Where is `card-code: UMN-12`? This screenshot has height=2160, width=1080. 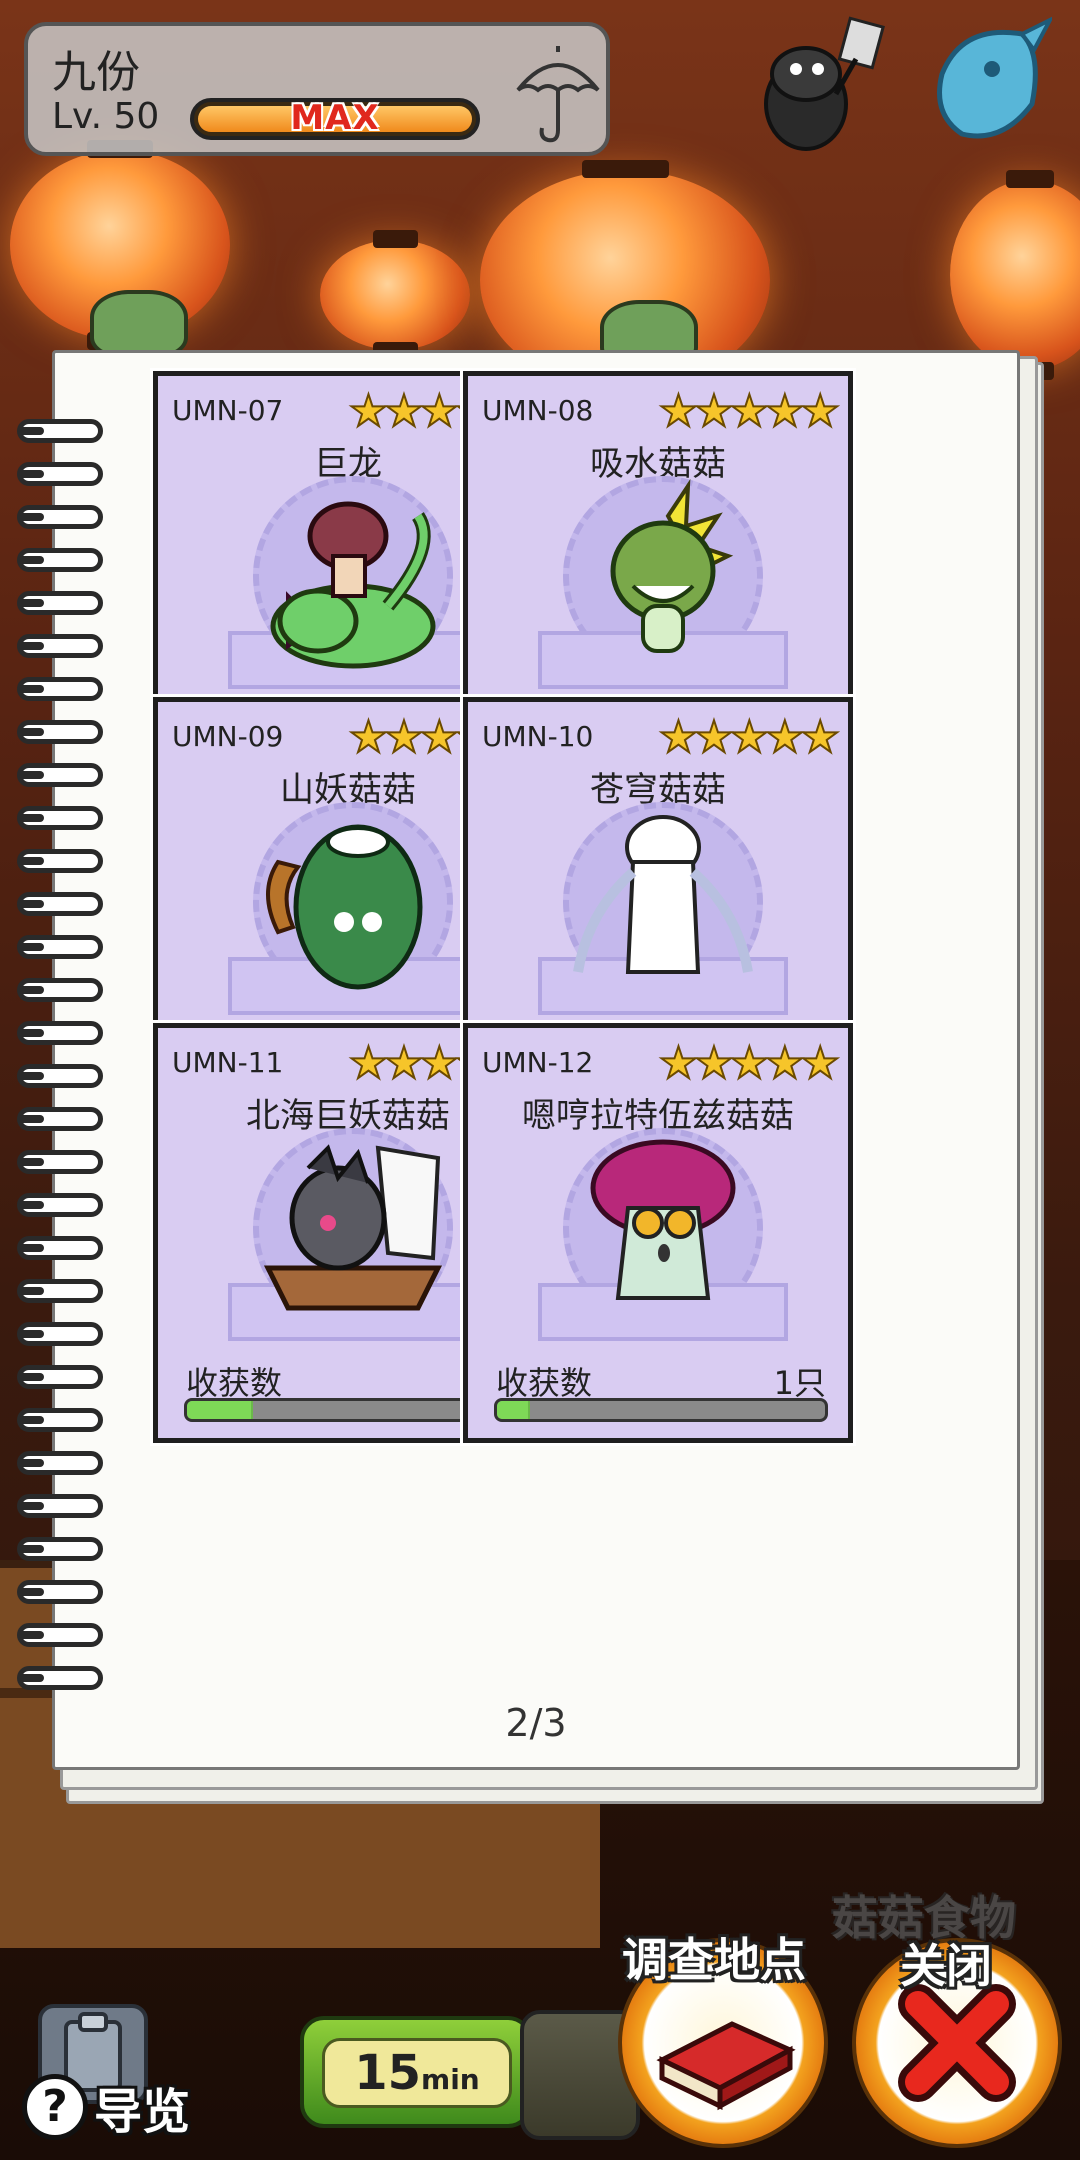 card-code: UMN-12 is located at coordinates (538, 1062).